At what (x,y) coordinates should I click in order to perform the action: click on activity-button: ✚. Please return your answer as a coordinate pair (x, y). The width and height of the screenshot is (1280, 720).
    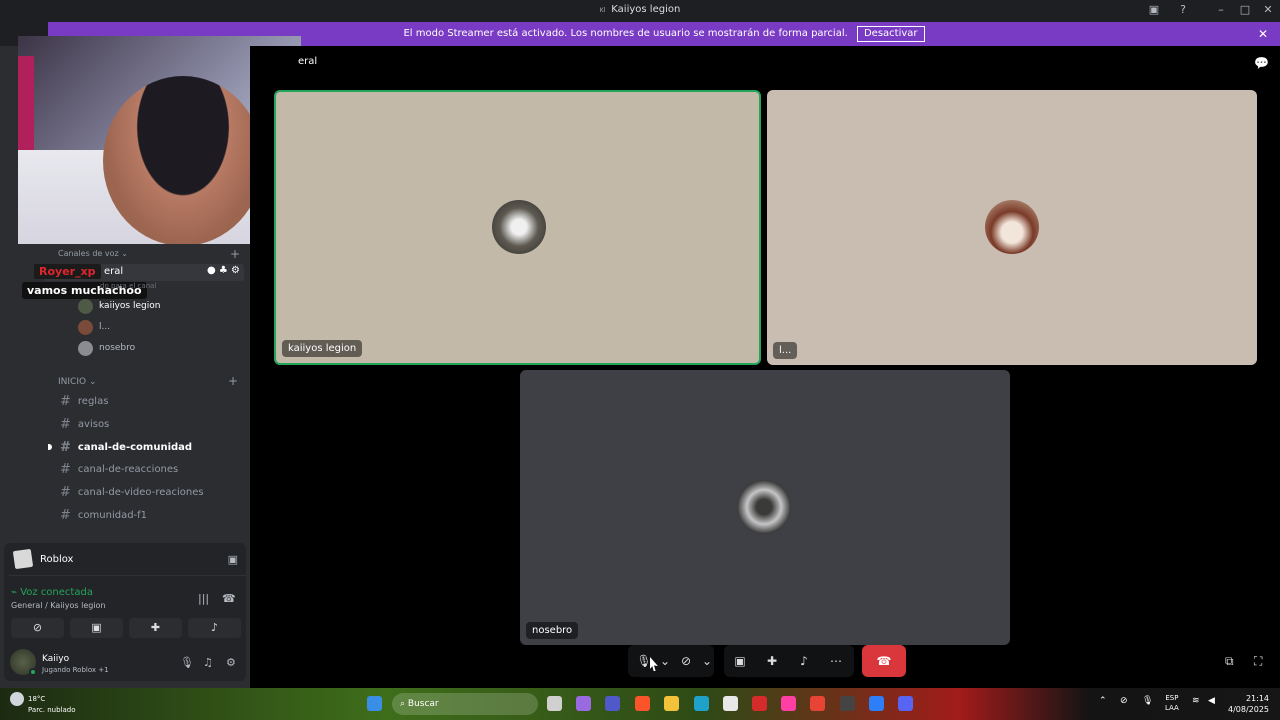
    Looking at the image, I should click on (155, 628).